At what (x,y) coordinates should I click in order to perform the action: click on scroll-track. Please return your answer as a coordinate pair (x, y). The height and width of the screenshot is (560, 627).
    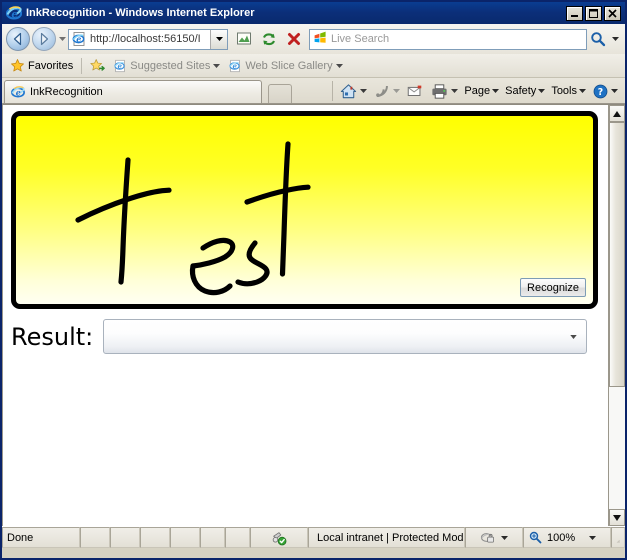
    Looking at the image, I should click on (617, 315).